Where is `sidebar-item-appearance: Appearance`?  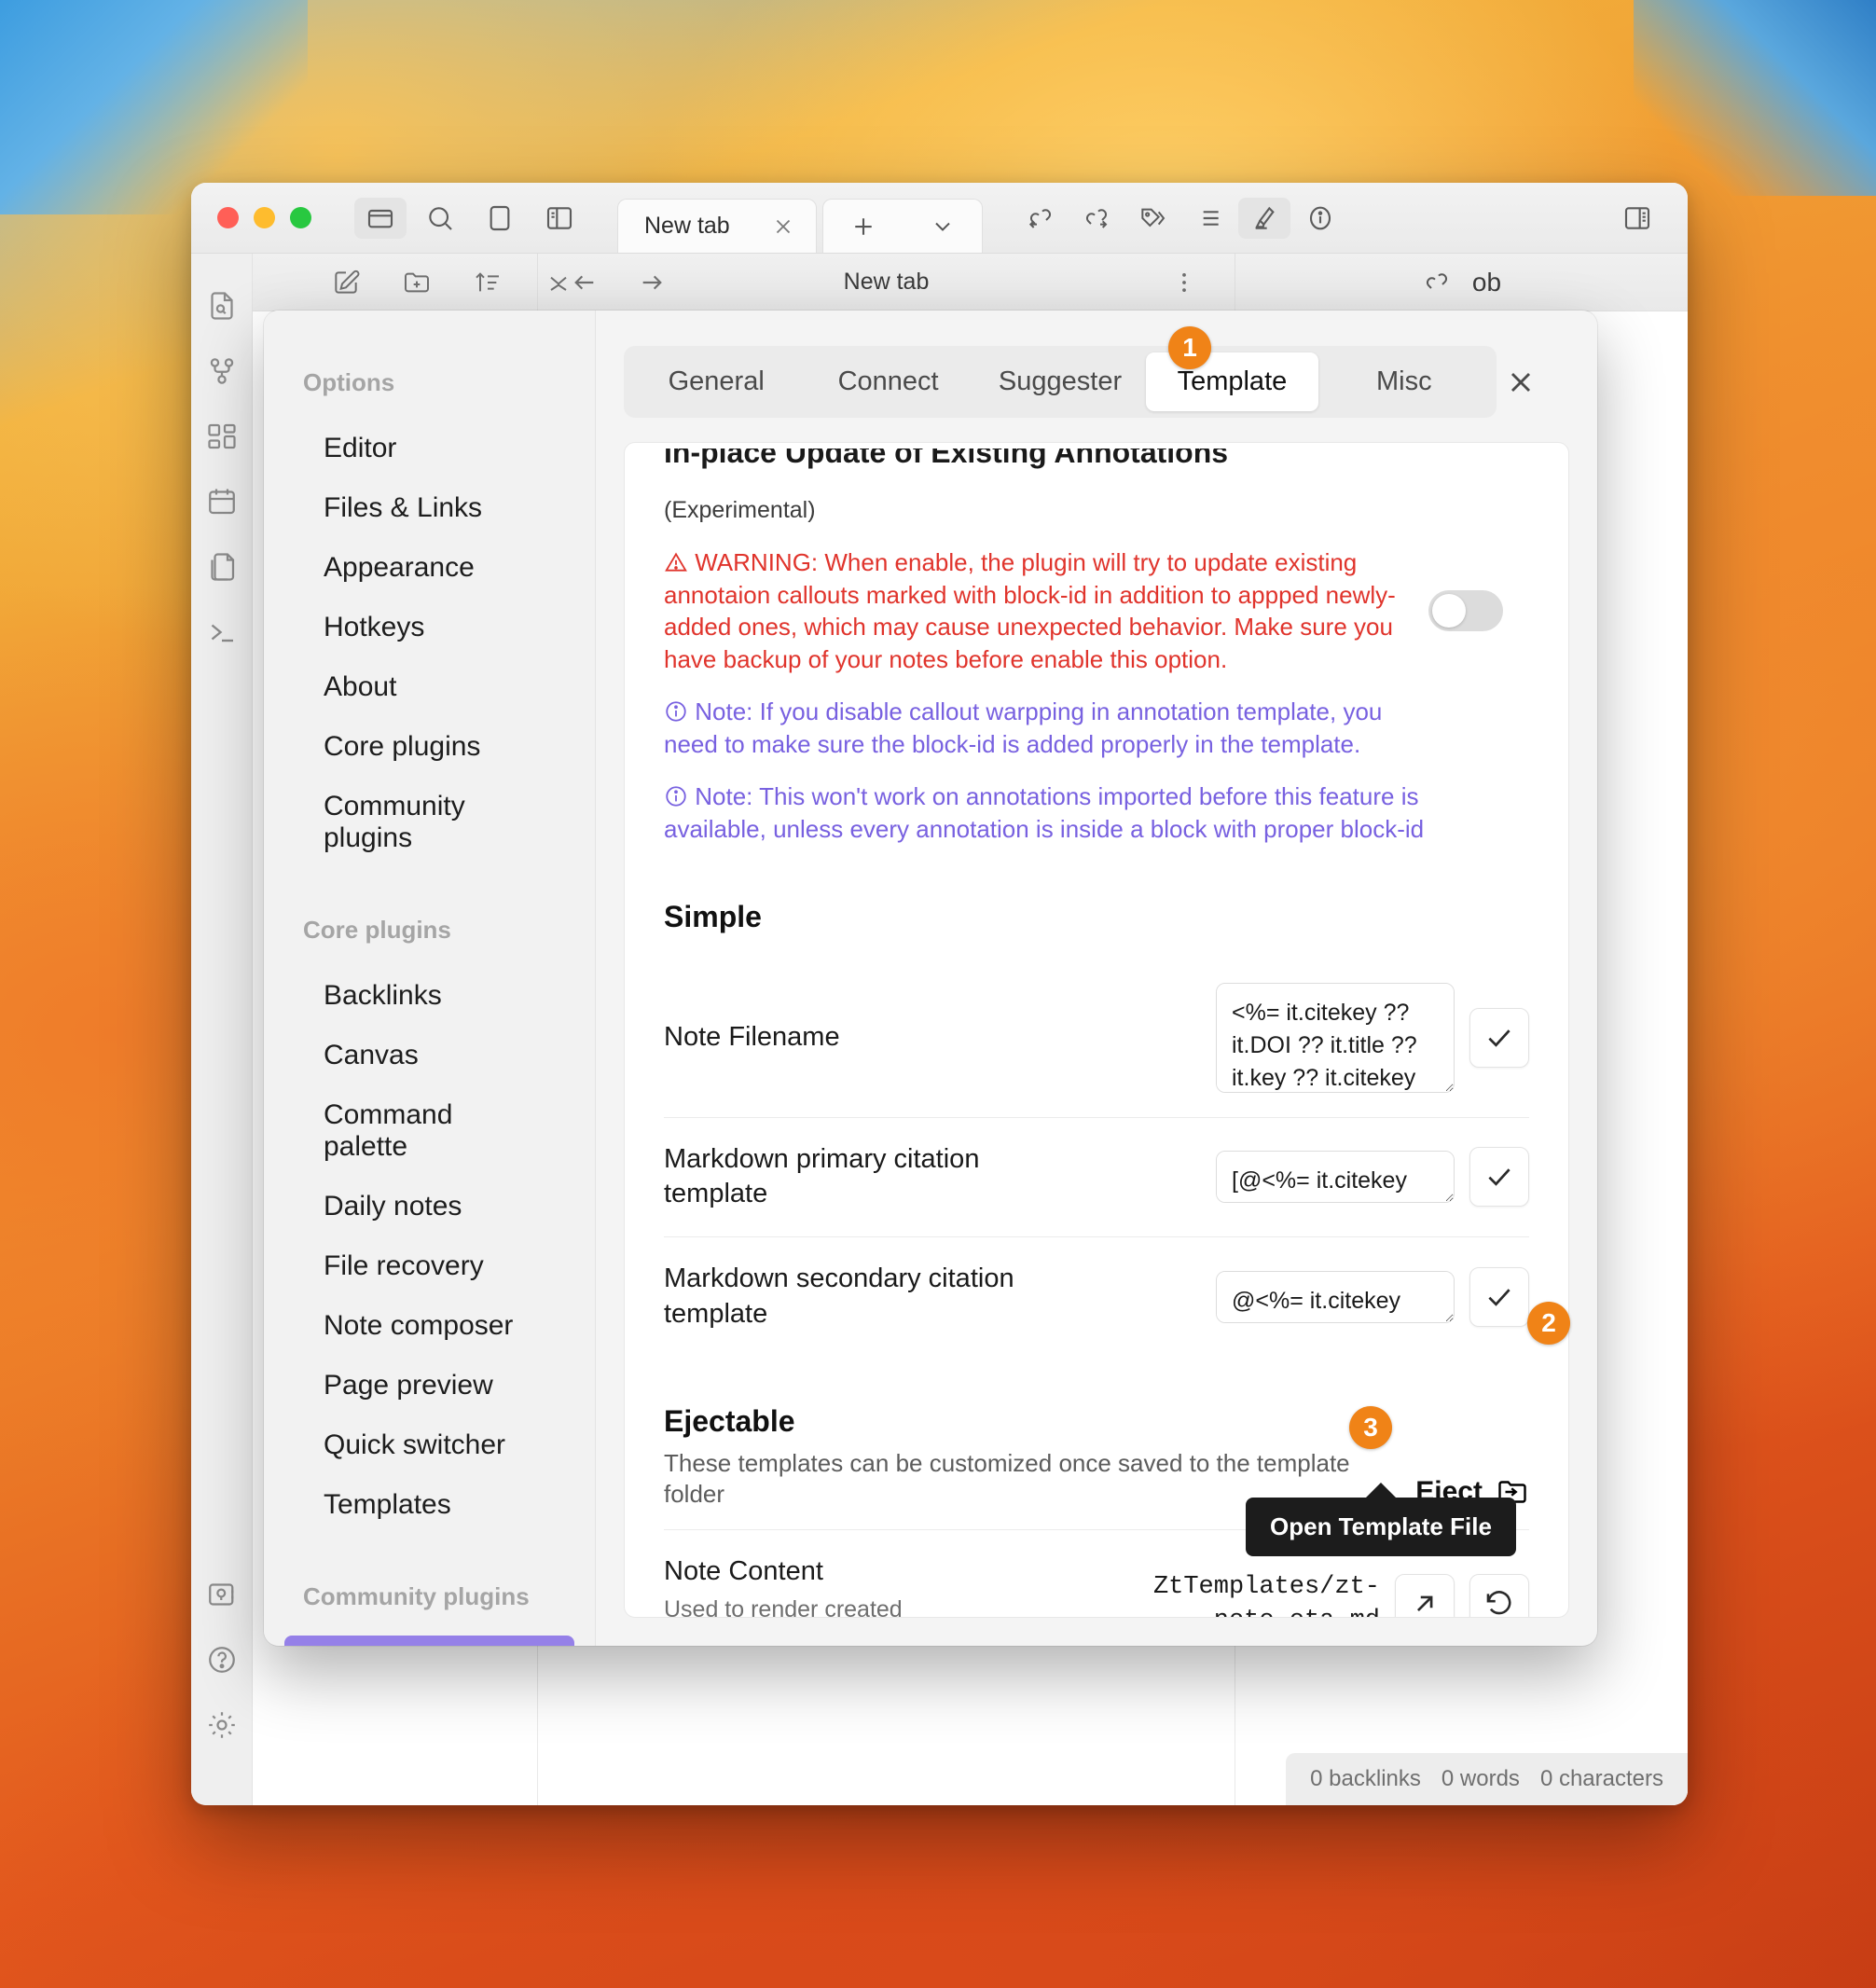
sidebar-item-appearance: Appearance is located at coordinates (429, 568).